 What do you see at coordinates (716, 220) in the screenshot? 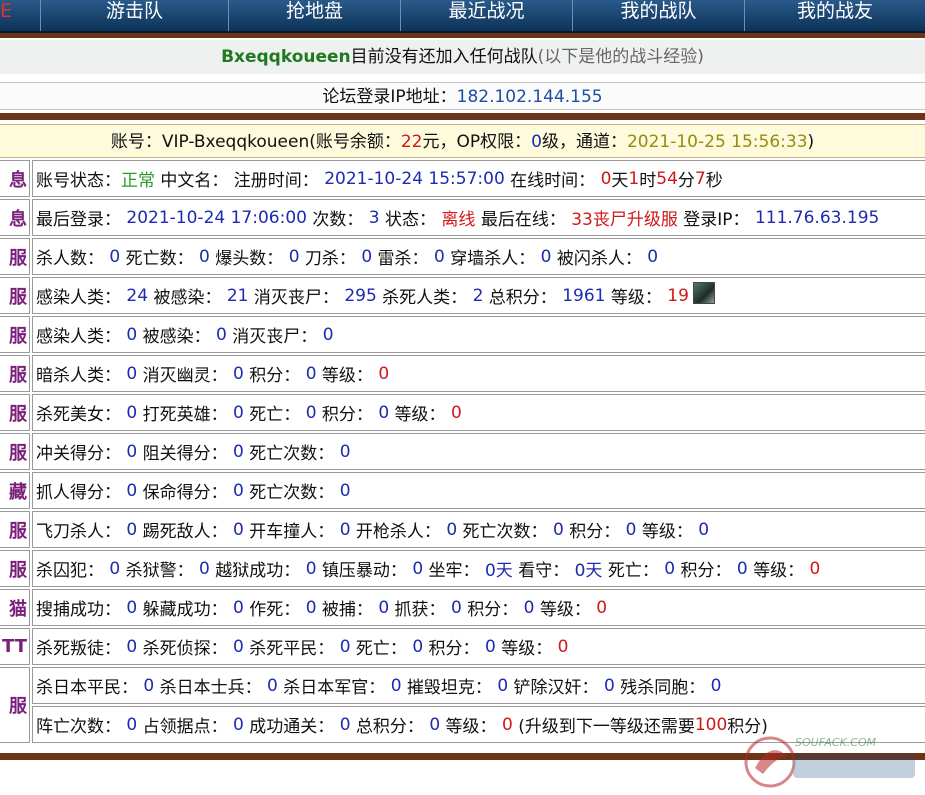
I see `stat-label: 登录IP：` at bounding box center [716, 220].